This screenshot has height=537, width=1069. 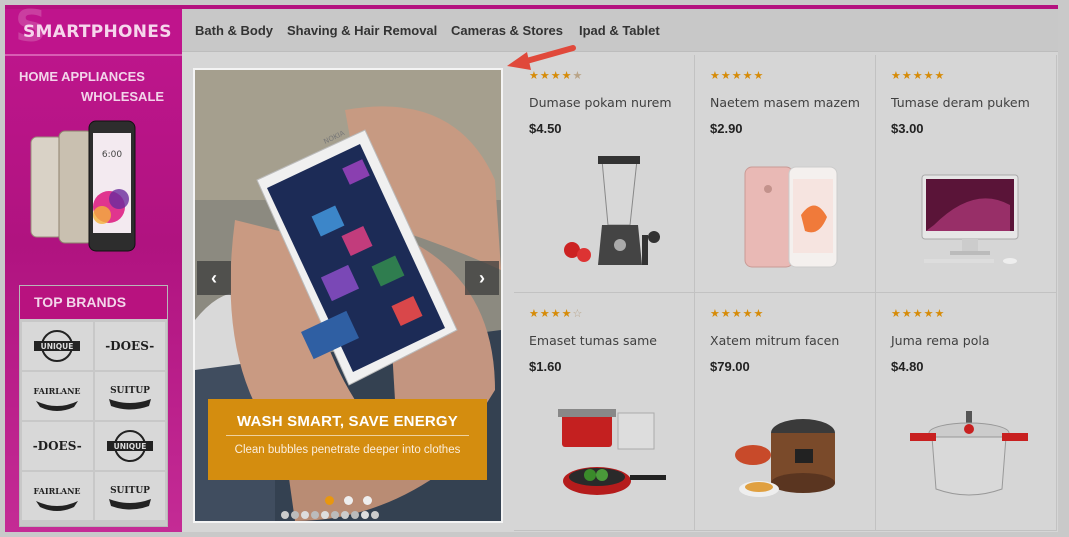 I want to click on caption-divider, so click(x=347, y=435).